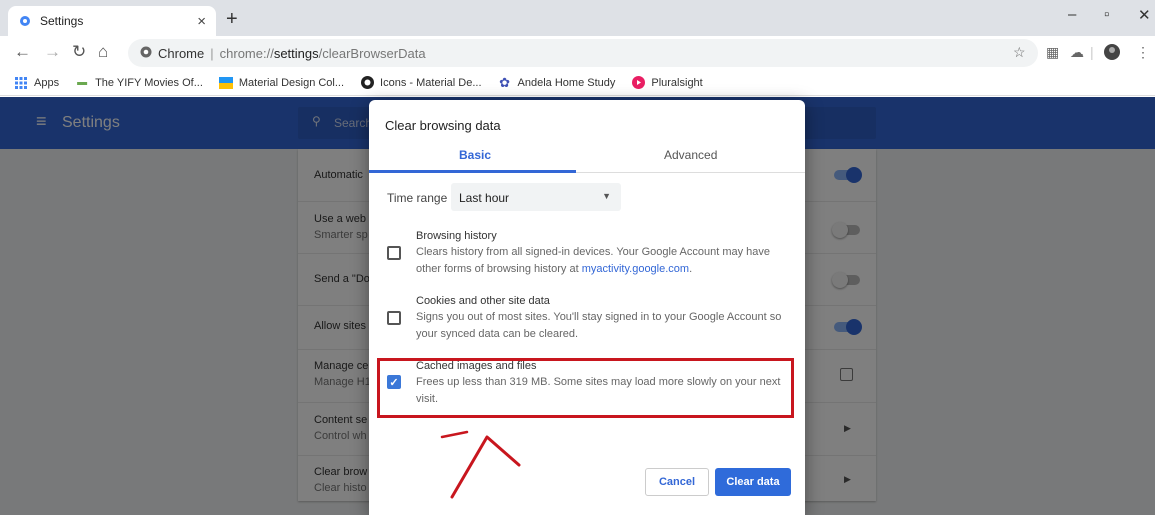  Describe the element at coordinates (1144, 15) in the screenshot. I see `close-window-button: ✕` at that location.